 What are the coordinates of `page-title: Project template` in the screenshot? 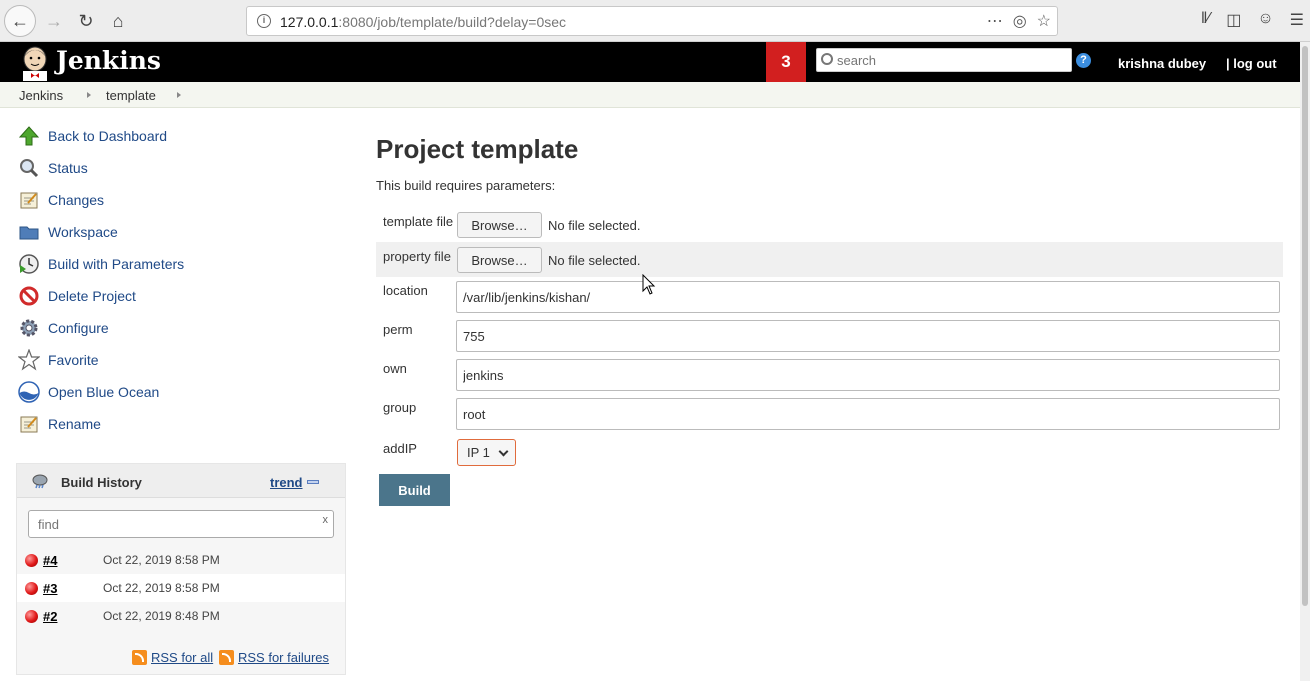 It's located at (477, 149).